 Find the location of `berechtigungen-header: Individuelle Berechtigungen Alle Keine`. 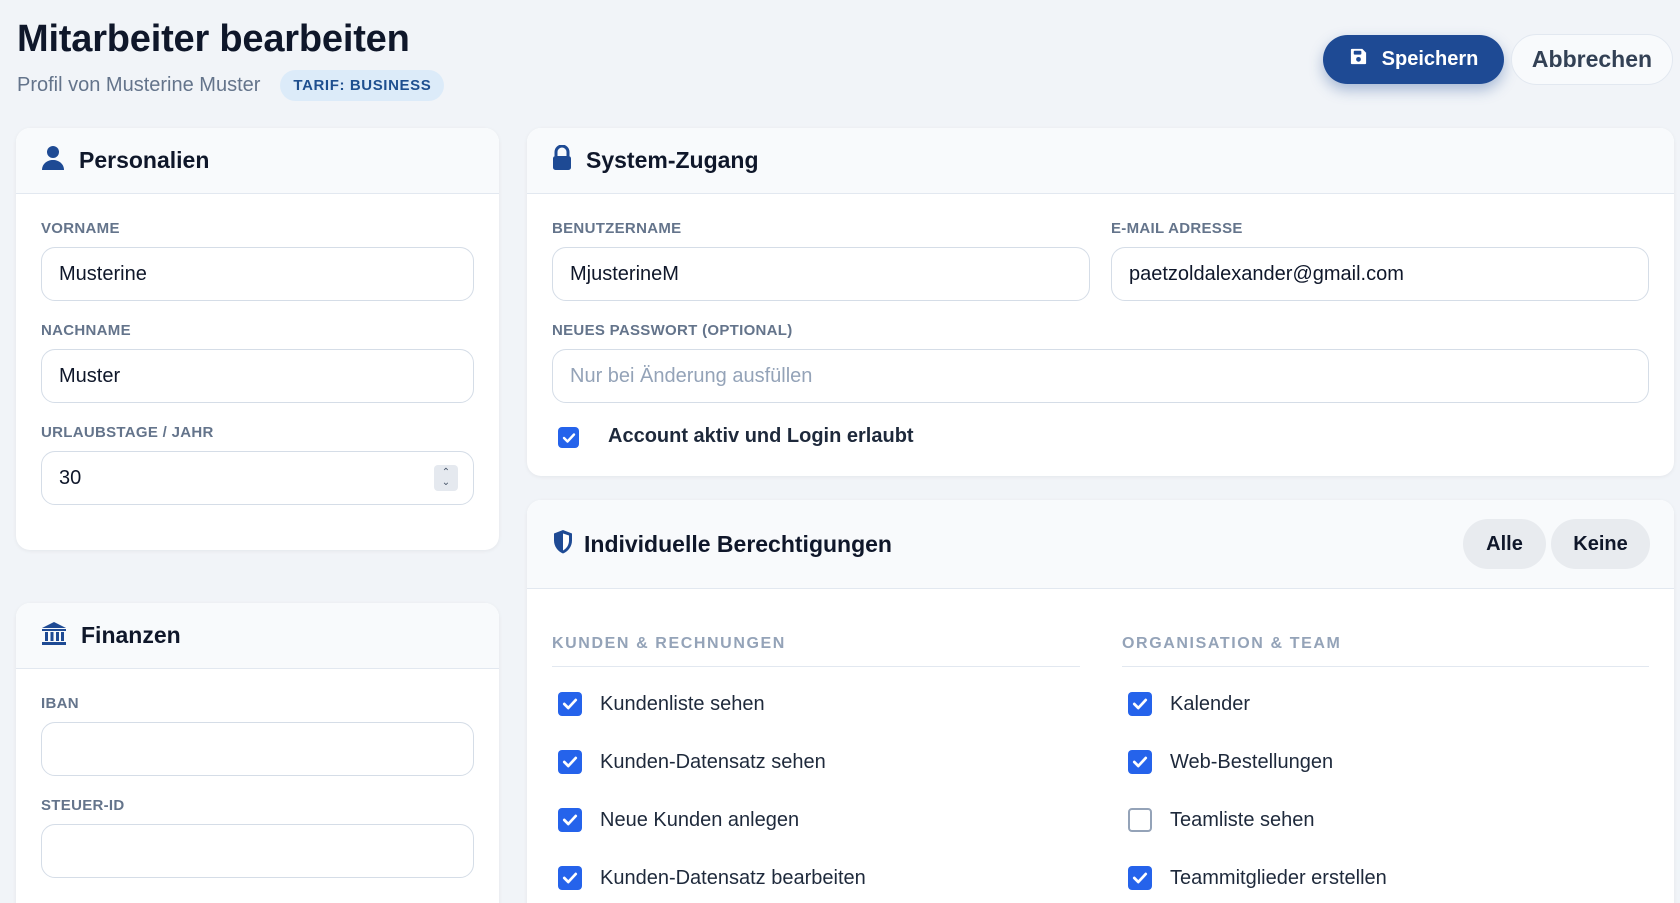

berechtigungen-header: Individuelle Berechtigungen Alle Keine is located at coordinates (1100, 544).